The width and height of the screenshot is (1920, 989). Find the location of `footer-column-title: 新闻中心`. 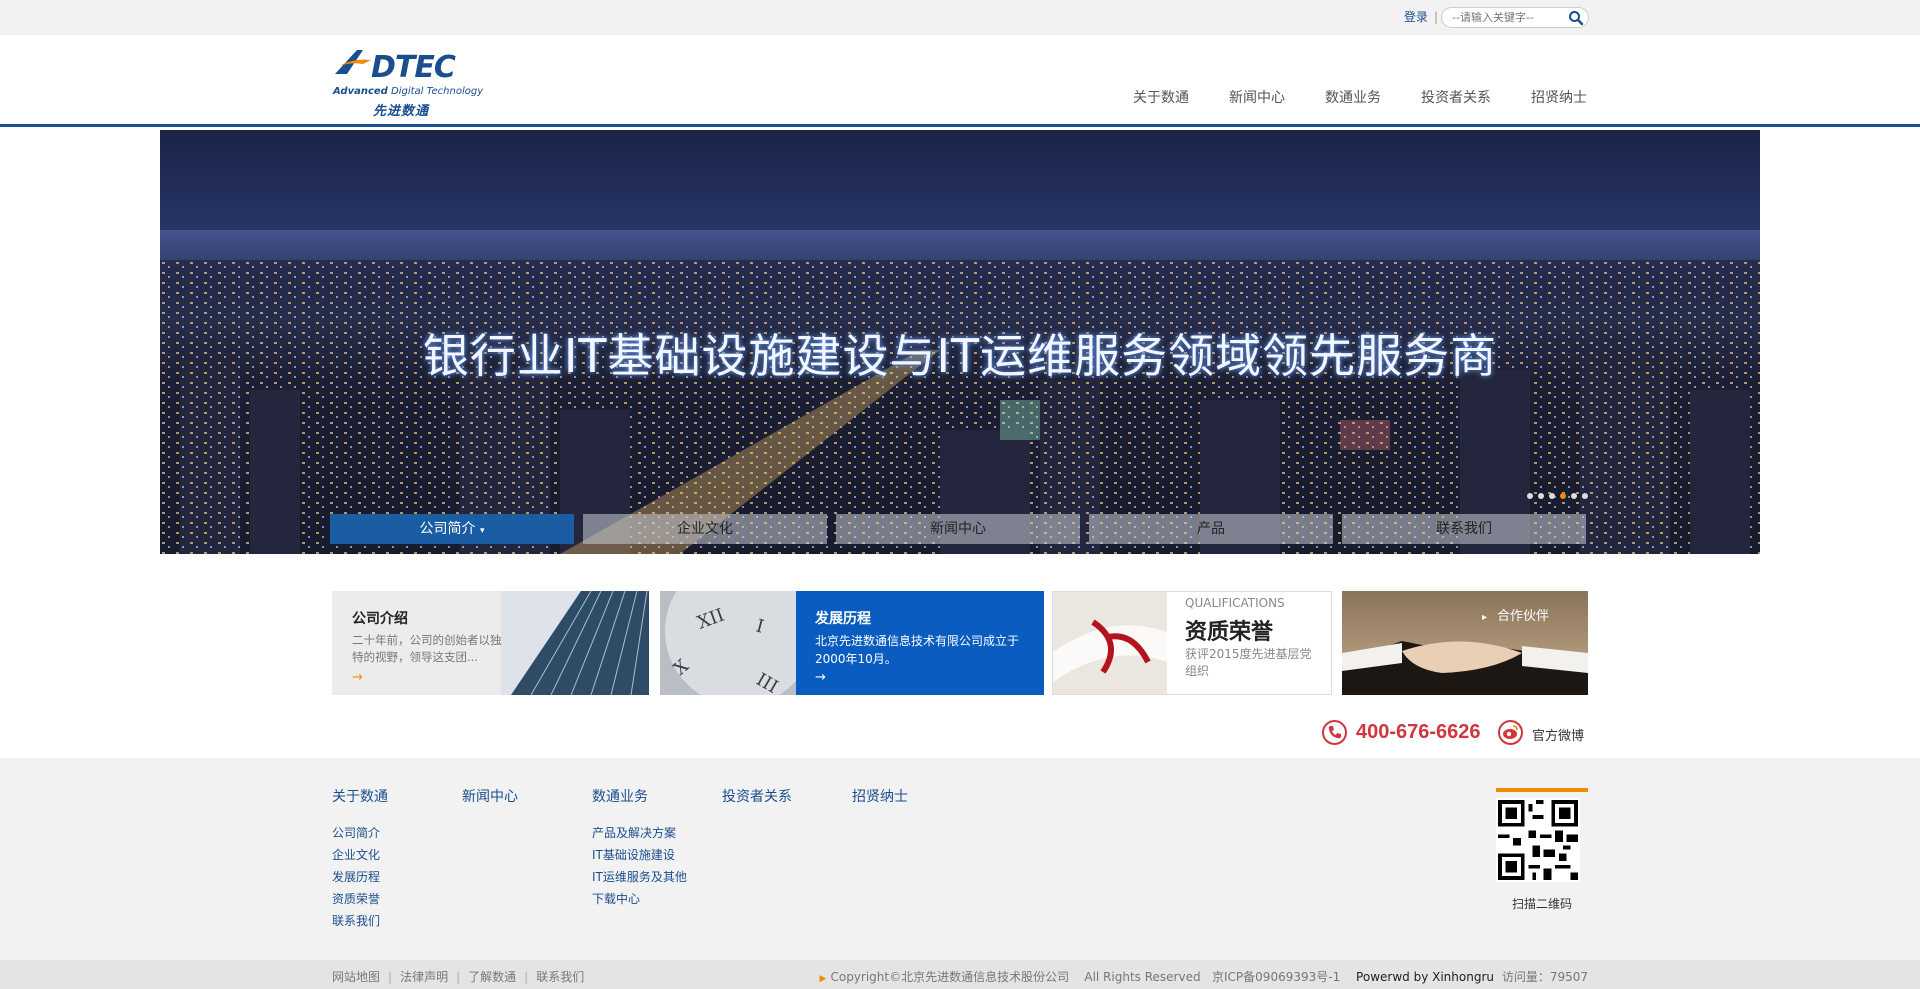

footer-column-title: 新闻中心 is located at coordinates (490, 796).